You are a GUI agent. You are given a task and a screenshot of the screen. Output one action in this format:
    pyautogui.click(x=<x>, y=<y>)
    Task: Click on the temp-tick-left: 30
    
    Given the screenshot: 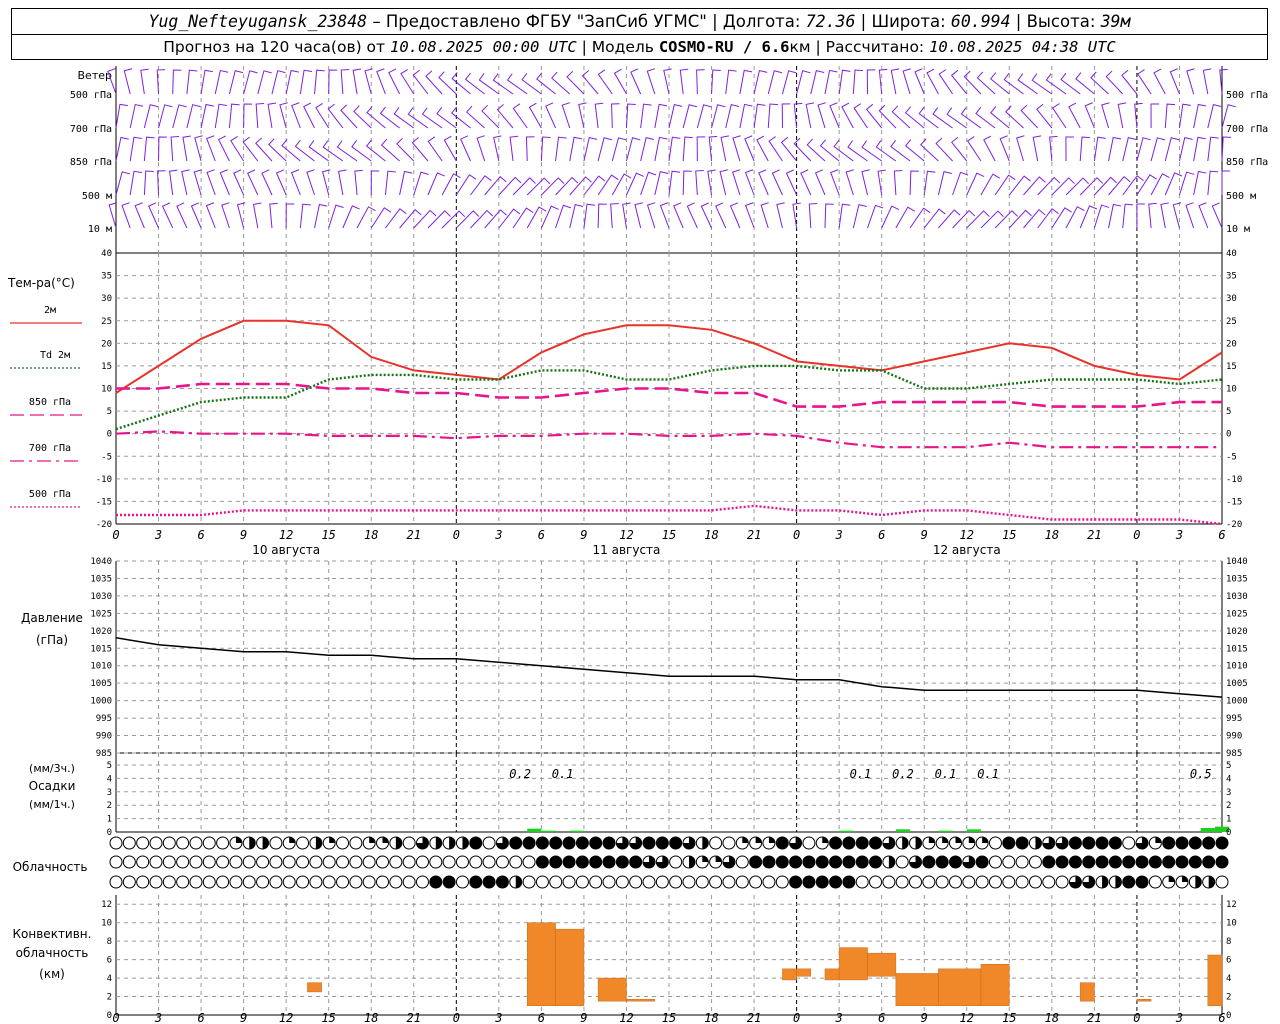 What is the action you would take?
    pyautogui.click(x=106, y=299)
    